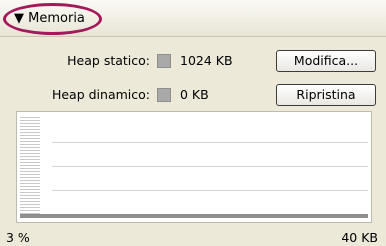 Image resolution: width=386 pixels, height=246 pixels. What do you see at coordinates (100, 94) in the screenshot?
I see `dynamic-heap-label: Heap dinamico:` at bounding box center [100, 94].